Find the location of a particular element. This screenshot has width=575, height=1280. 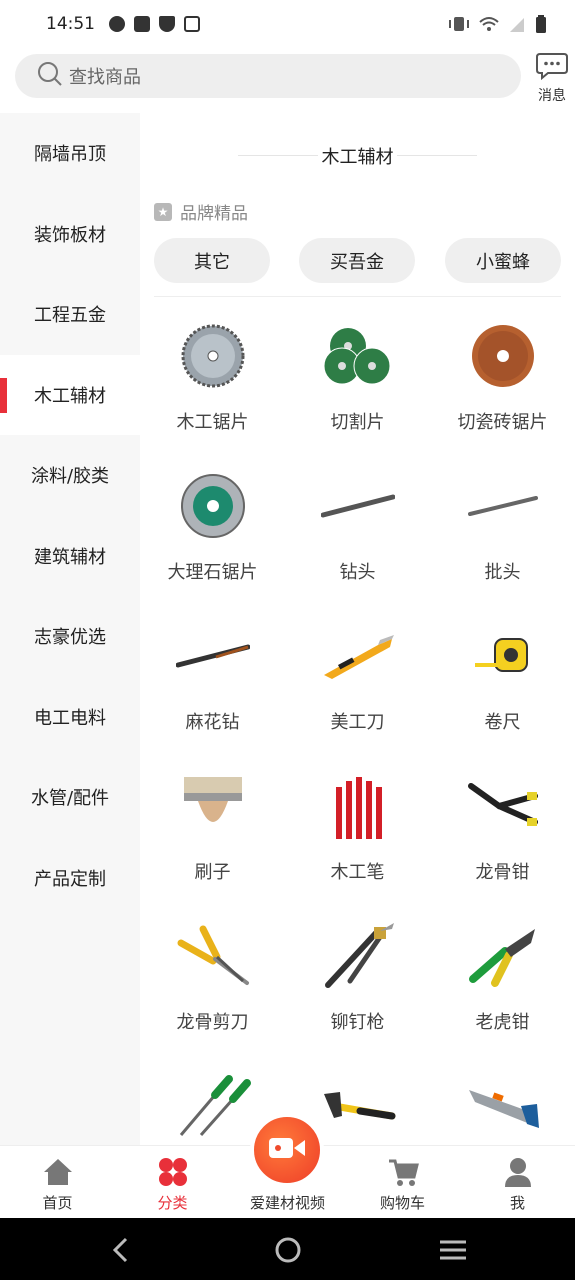

carpenter-pencil-icon is located at coordinates (358, 806).